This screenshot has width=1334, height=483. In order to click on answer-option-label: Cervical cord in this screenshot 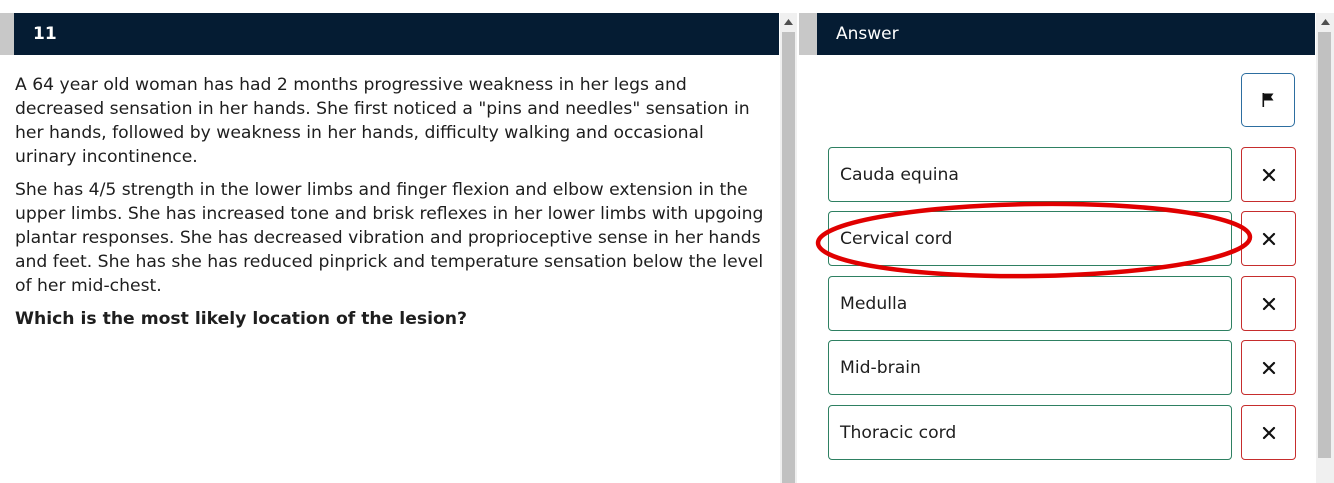, I will do `click(896, 238)`.